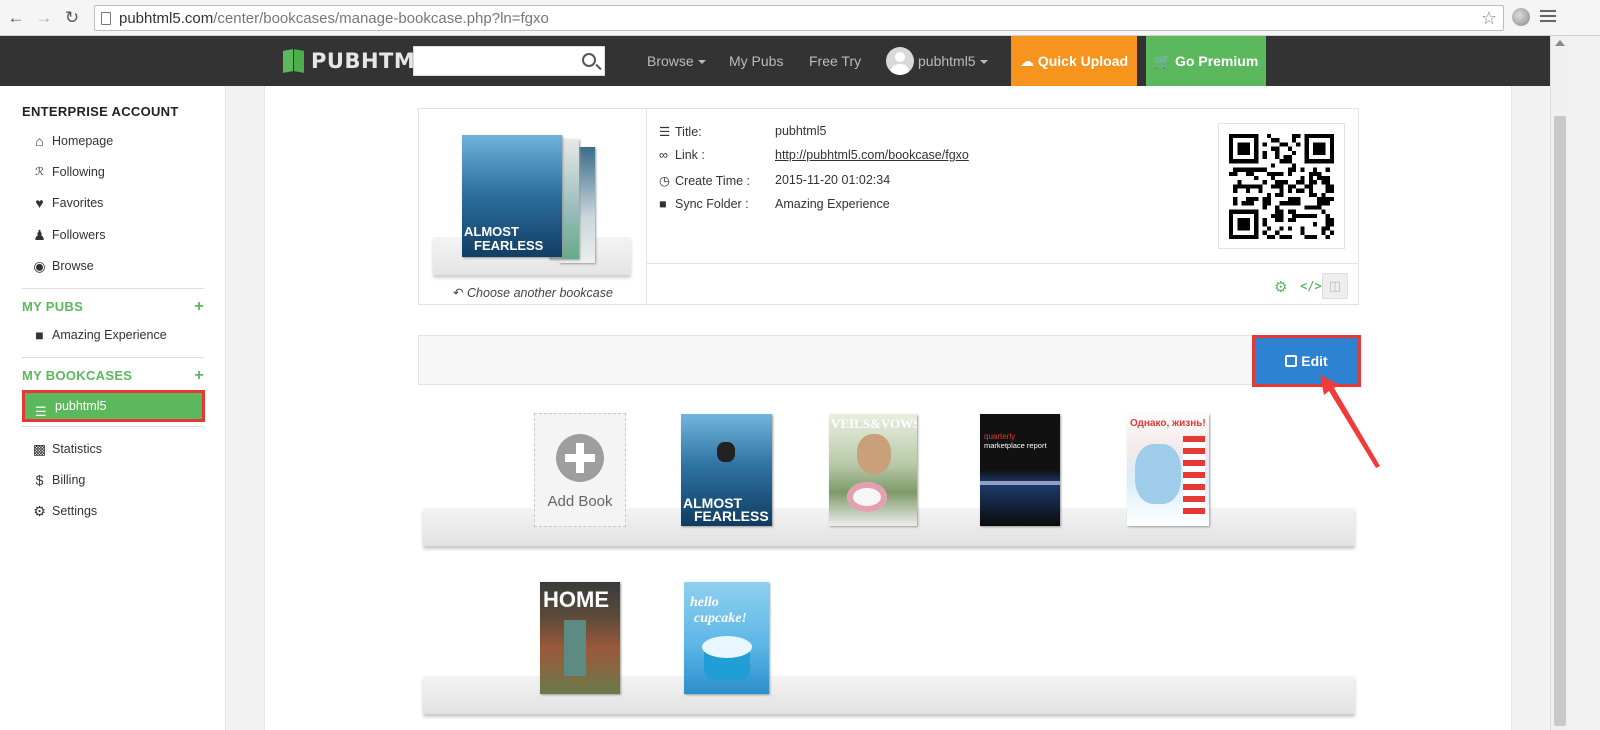 The image size is (1600, 730). I want to click on qr-code-image, so click(1281, 186).